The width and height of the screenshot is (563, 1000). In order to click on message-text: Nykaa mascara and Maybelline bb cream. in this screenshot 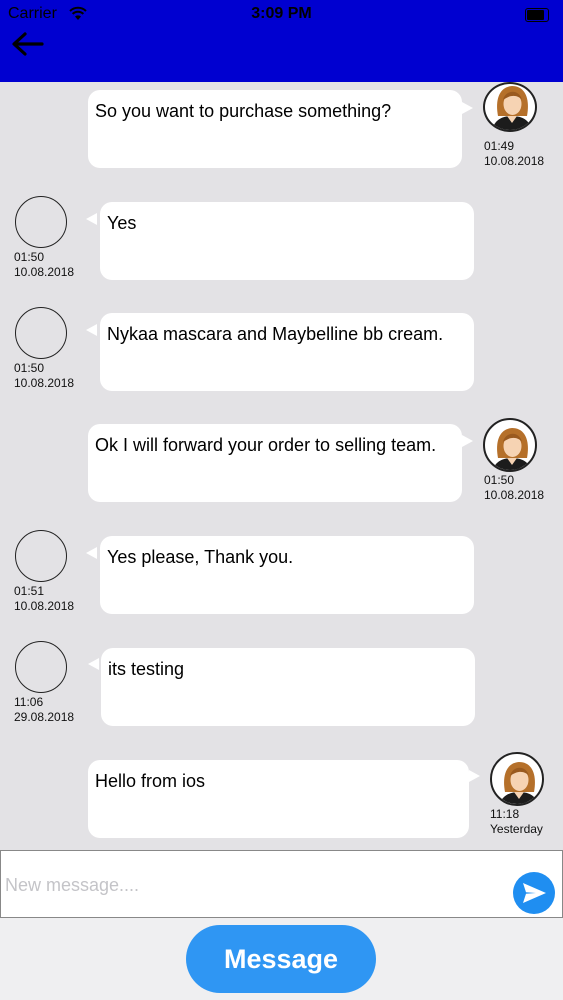, I will do `click(275, 334)`.